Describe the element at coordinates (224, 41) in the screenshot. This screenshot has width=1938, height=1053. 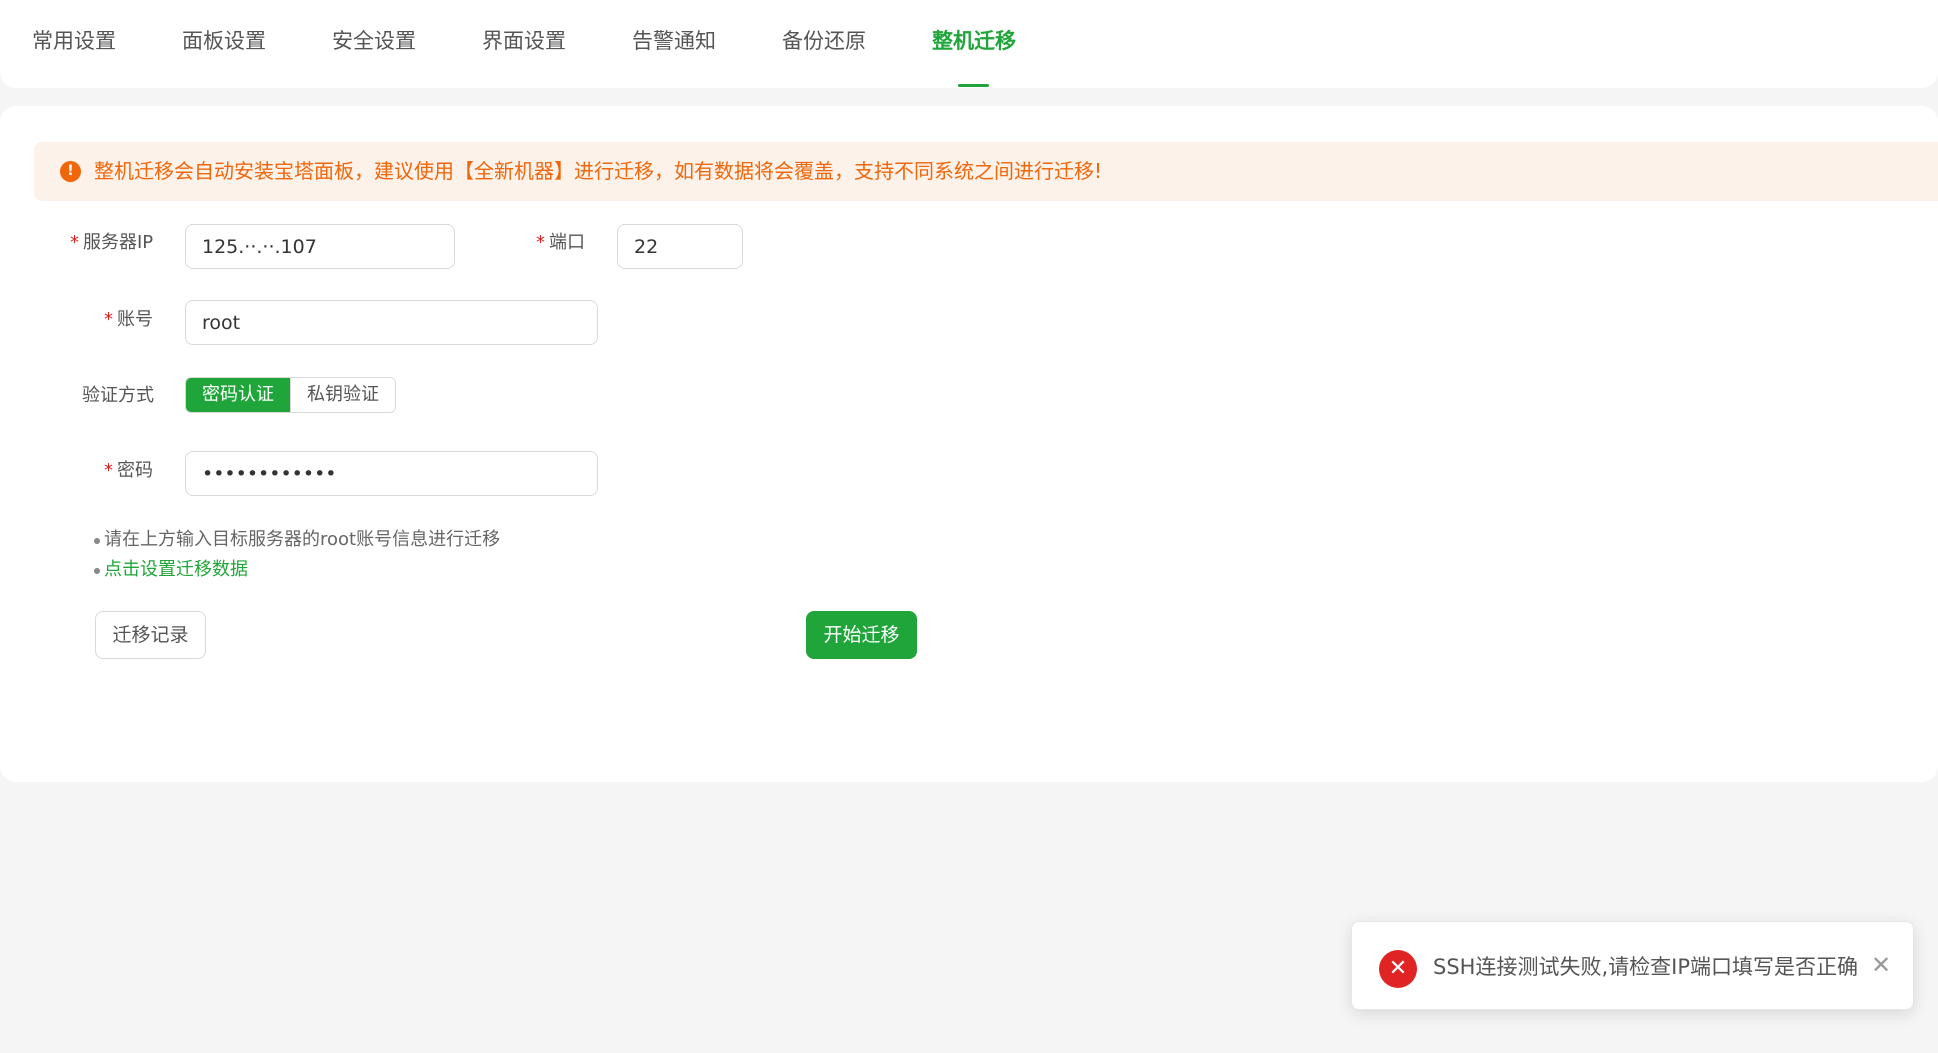
I see `tab-panel-settings: 面板设置` at that location.